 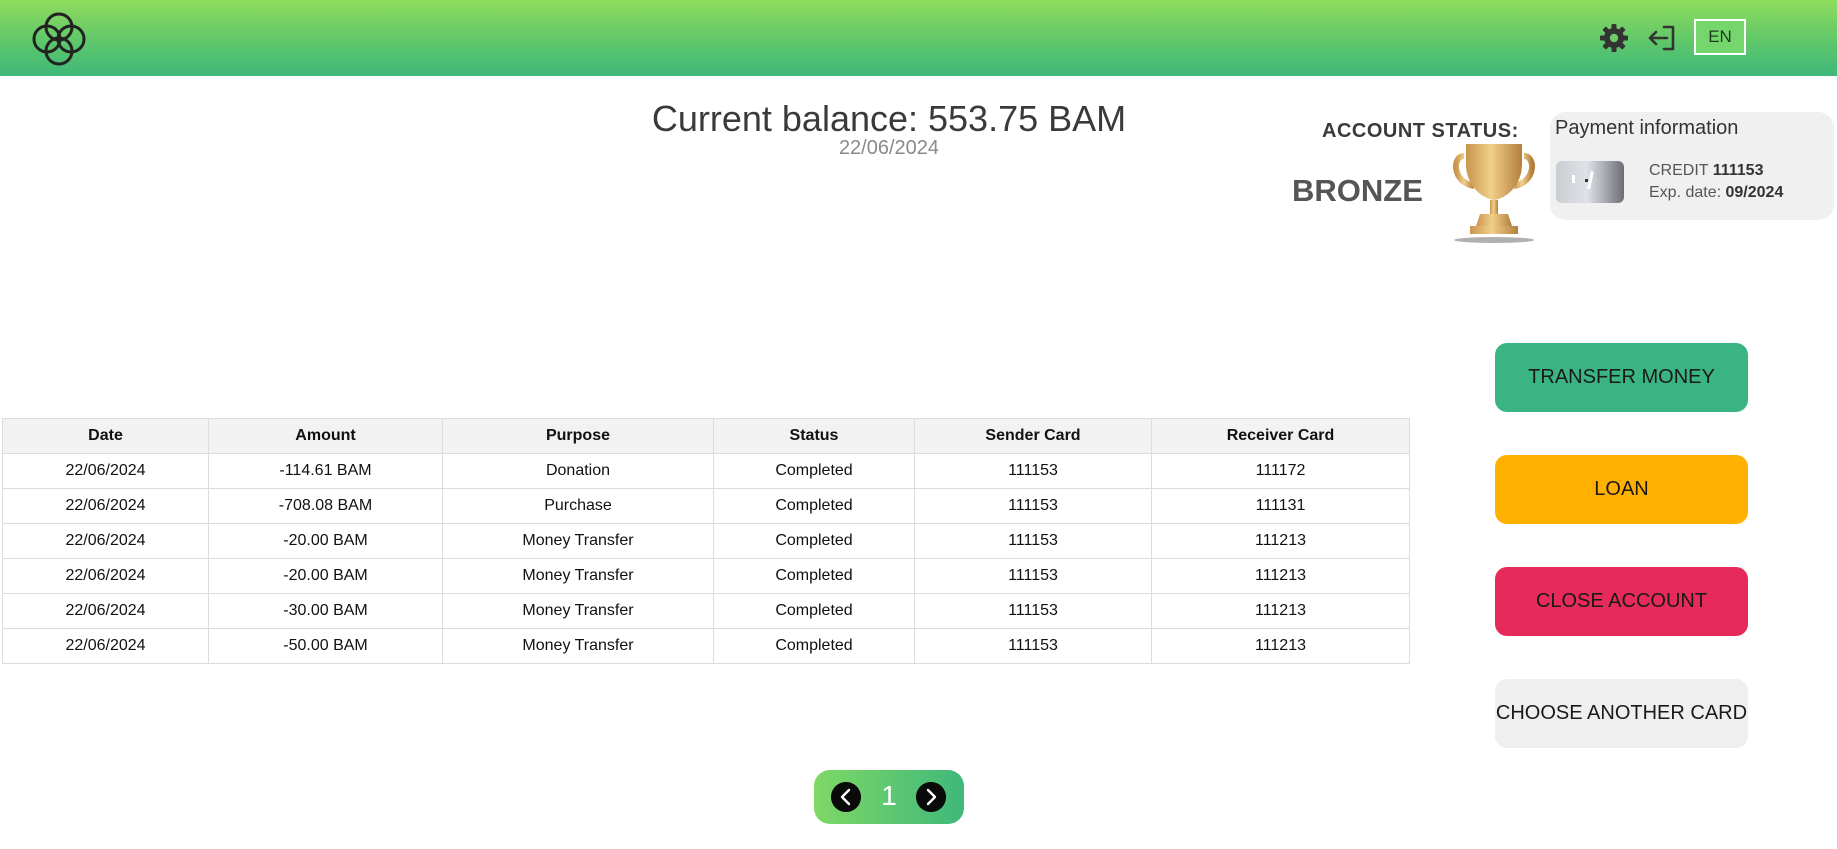 What do you see at coordinates (1280, 436) in the screenshot?
I see `column-header-receiver-card: Receiver Card` at bounding box center [1280, 436].